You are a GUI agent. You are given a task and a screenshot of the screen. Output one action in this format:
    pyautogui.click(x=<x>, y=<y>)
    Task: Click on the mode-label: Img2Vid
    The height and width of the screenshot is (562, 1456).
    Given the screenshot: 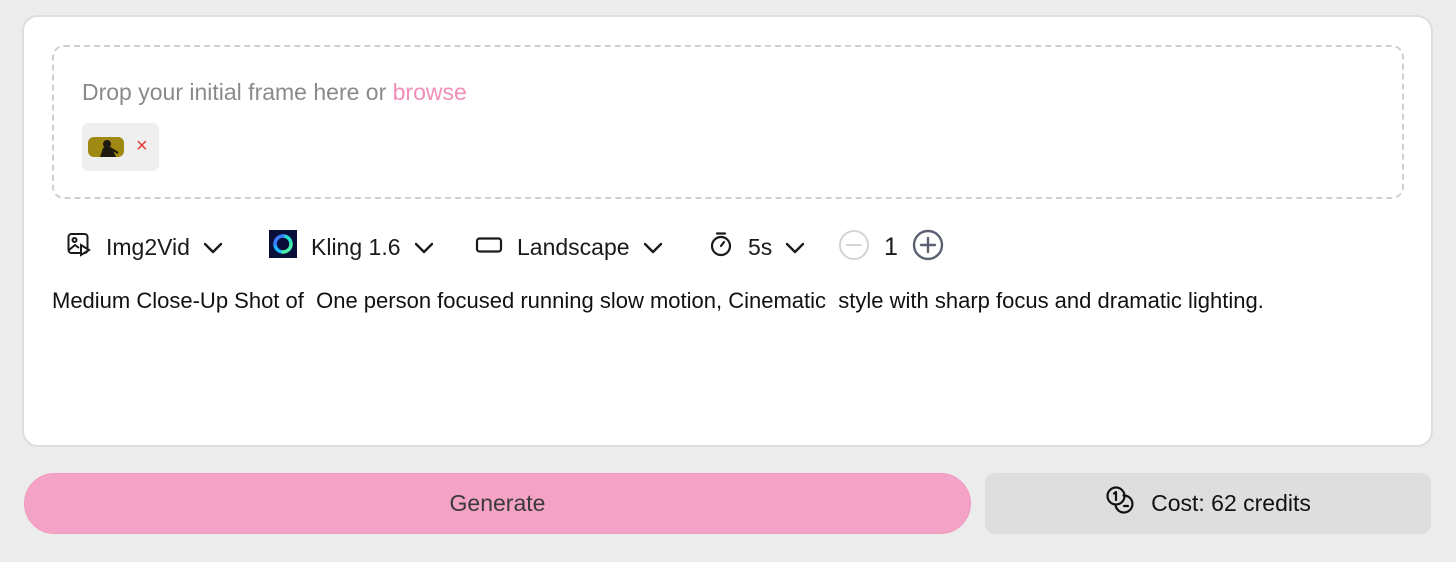 What is the action you would take?
    pyautogui.click(x=148, y=246)
    